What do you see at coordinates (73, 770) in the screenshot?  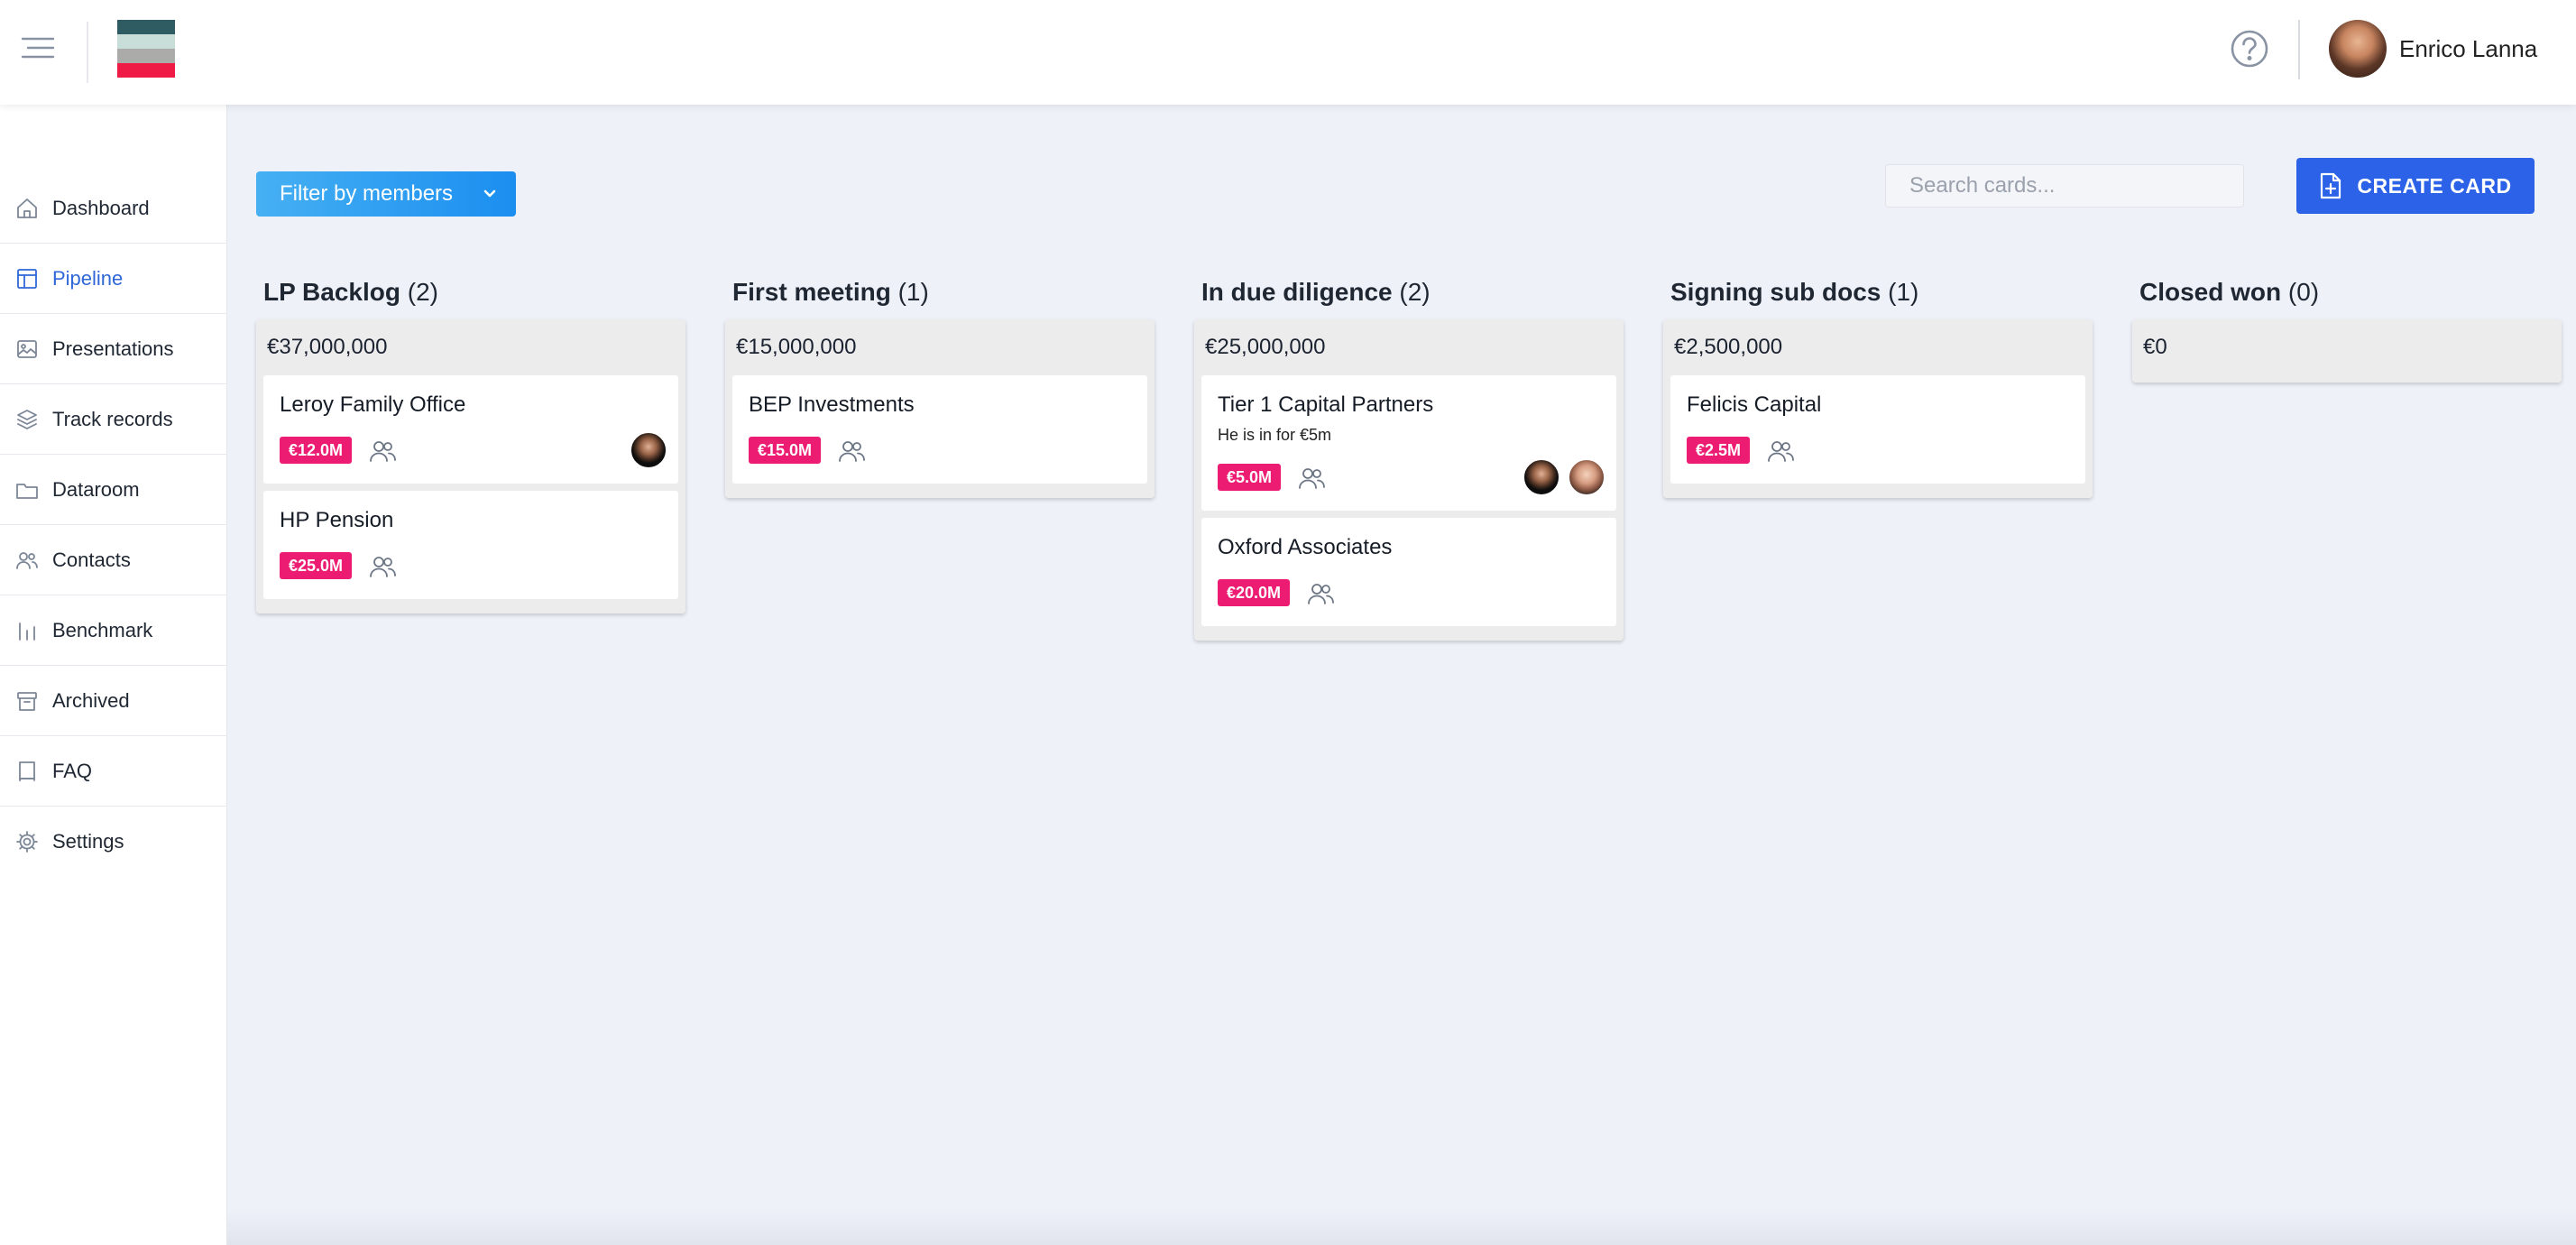 I see `sidebar-item-label: FAQ` at bounding box center [73, 770].